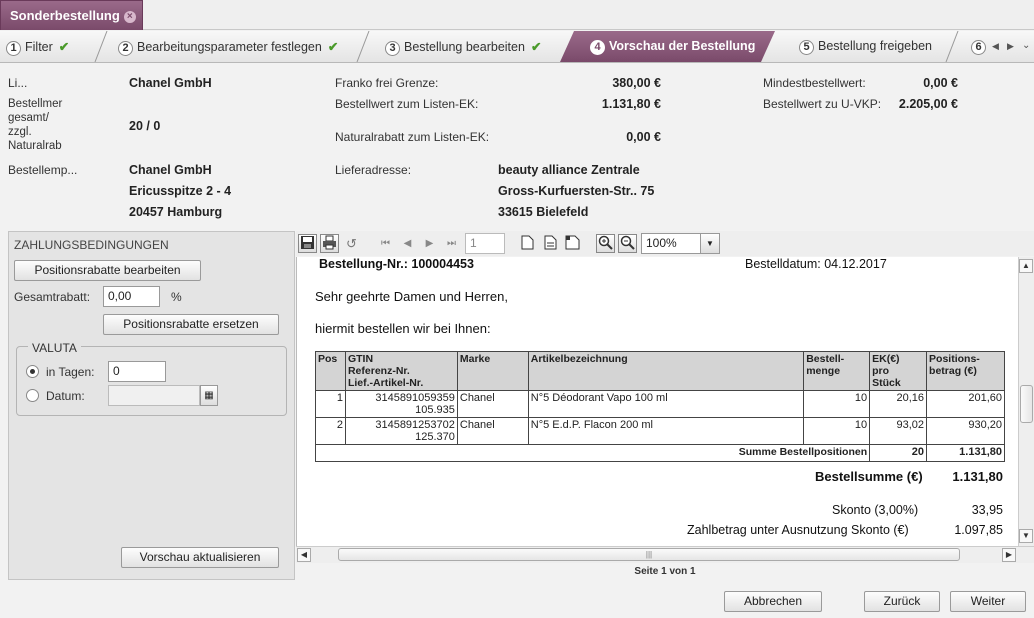 Image resolution: width=1034 pixels, height=618 pixels. Describe the element at coordinates (816, 264) in the screenshot. I see `order-date: Bestelldatum: 04.12.2017` at that location.